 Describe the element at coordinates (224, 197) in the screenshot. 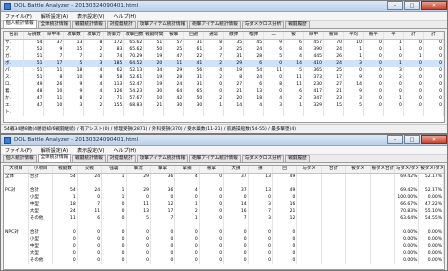

I see `table-row: 小型 1 0 1 0 0 0 0 0 0 0 100.00% 0.00%` at that location.